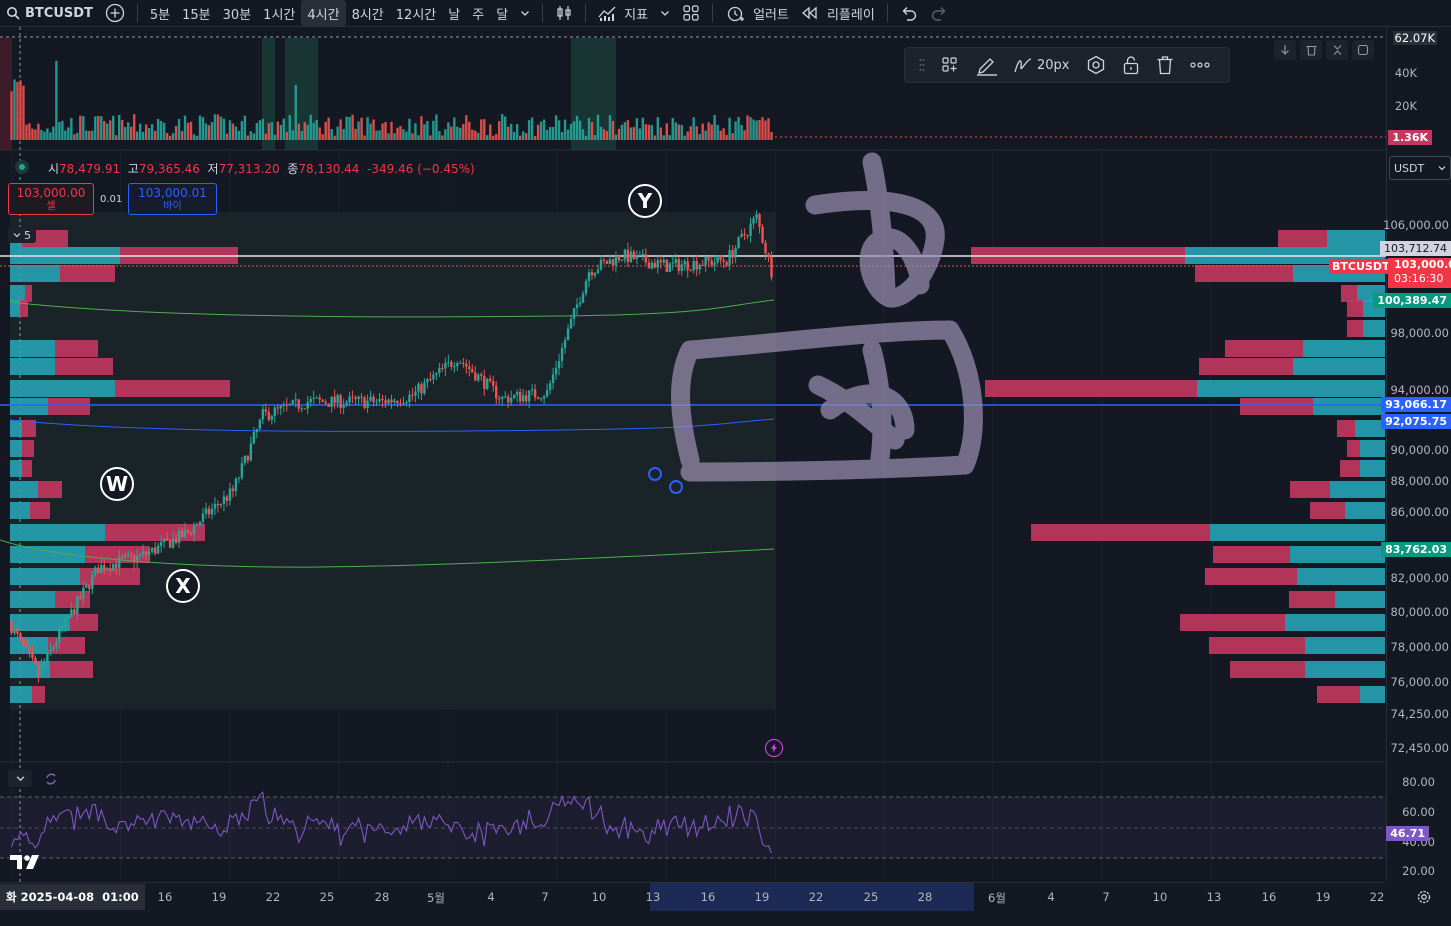  I want to click on pen-color-button, so click(986, 65).